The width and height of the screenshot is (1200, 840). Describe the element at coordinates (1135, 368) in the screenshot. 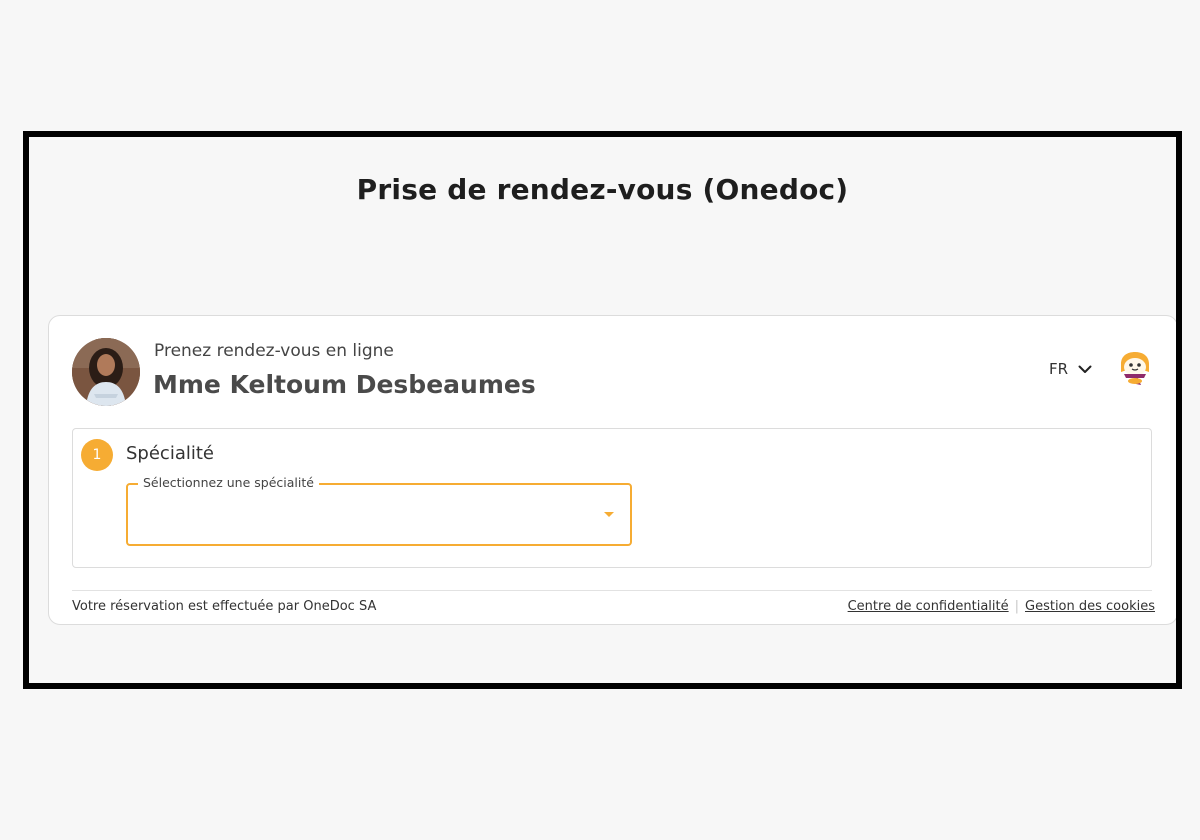

I see `onedoc-mascot-icon` at that location.